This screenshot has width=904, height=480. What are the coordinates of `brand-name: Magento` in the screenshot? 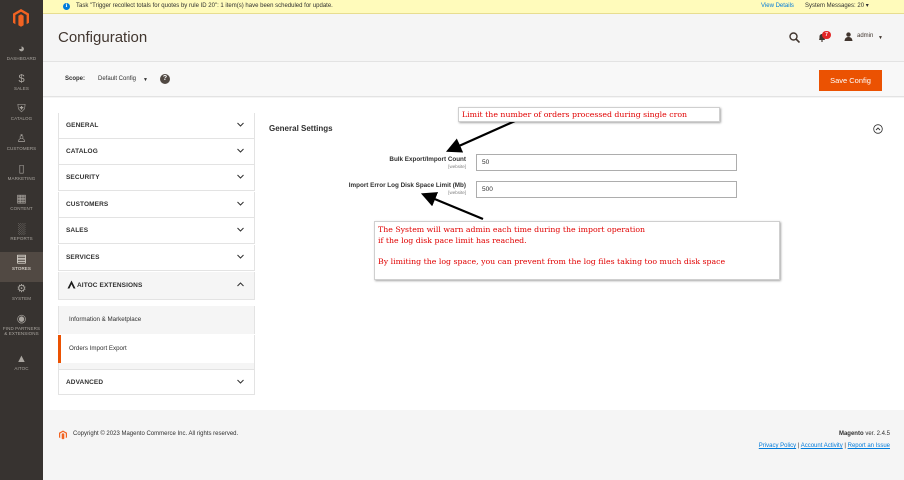 It's located at (851, 434).